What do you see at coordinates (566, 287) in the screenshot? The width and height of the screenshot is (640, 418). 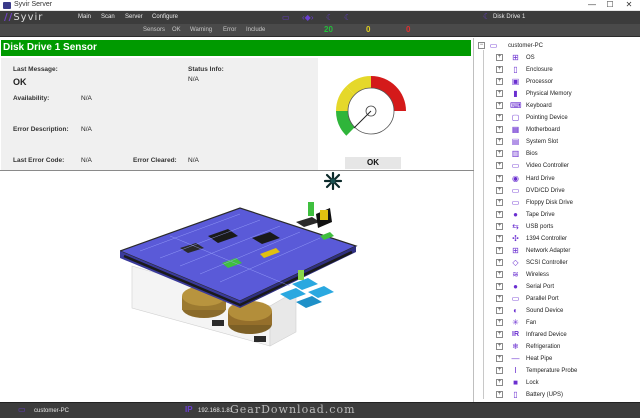 I see `tree-item-serial-port: + ● Serial Port` at bounding box center [566, 287].